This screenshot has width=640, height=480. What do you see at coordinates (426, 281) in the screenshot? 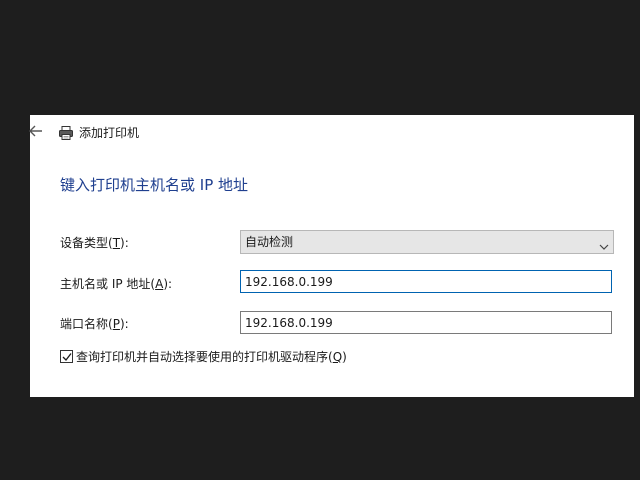
I see `hostname-input` at bounding box center [426, 281].